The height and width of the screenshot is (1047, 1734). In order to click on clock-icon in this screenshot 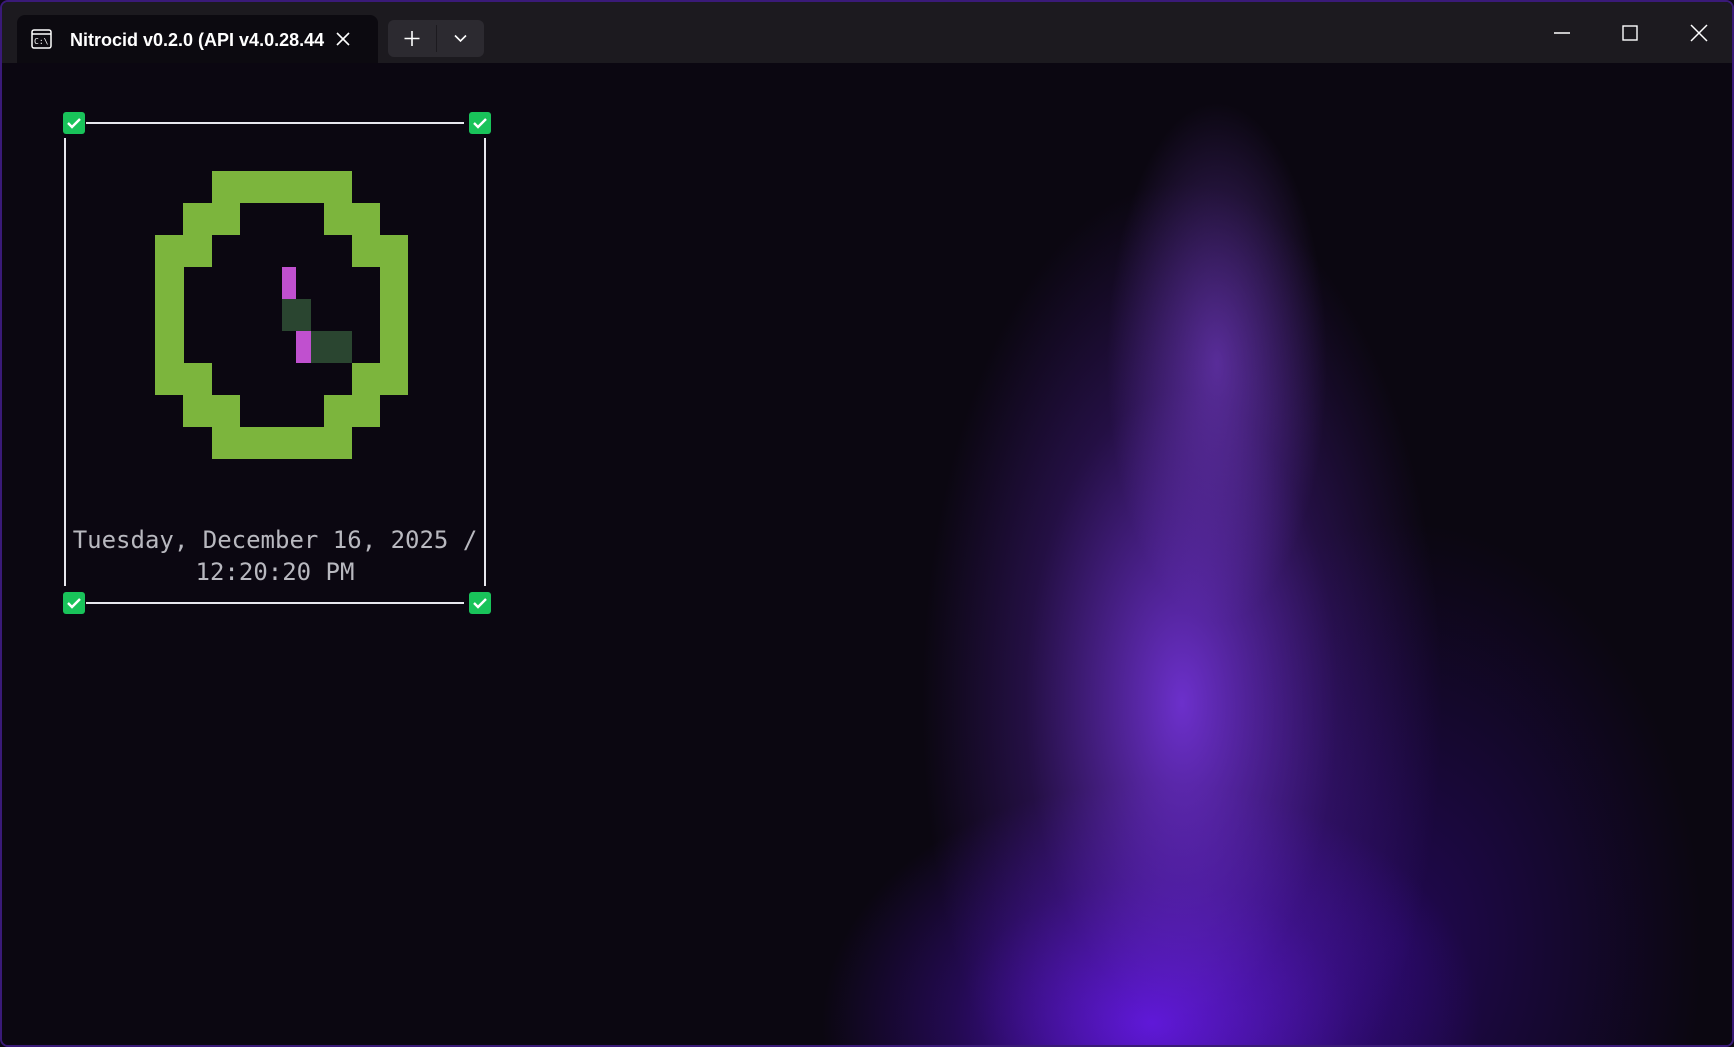, I will do `click(281, 315)`.